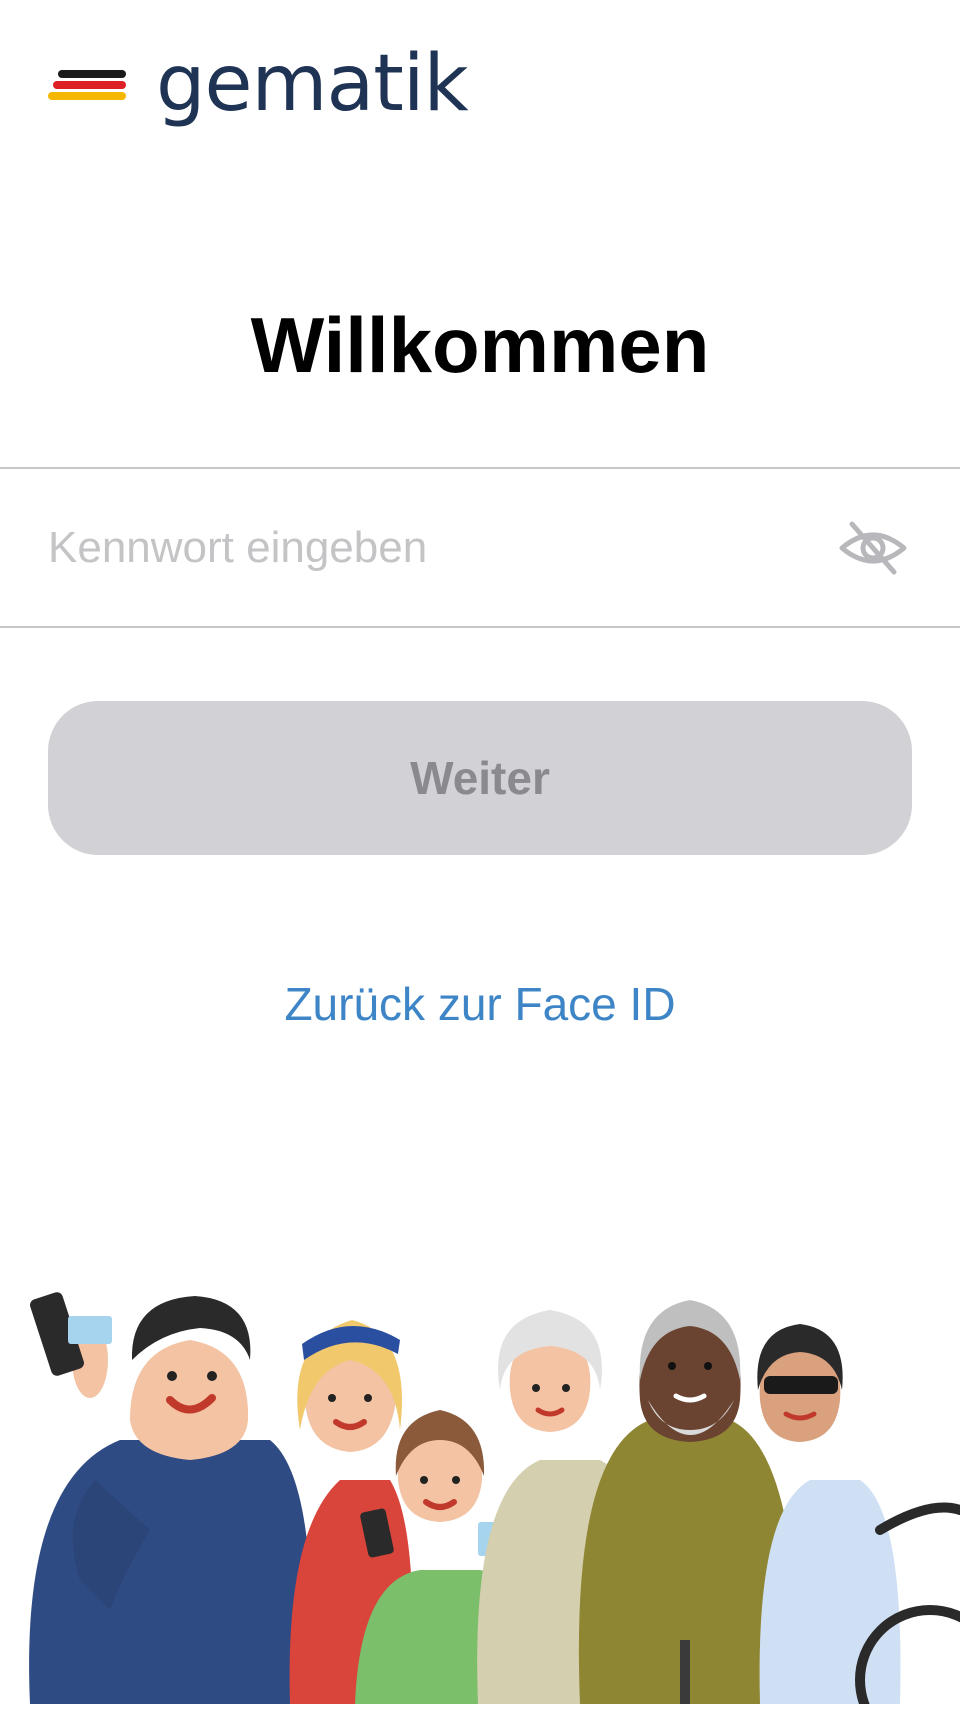  I want to click on continue-button: Weiter, so click(480, 778).